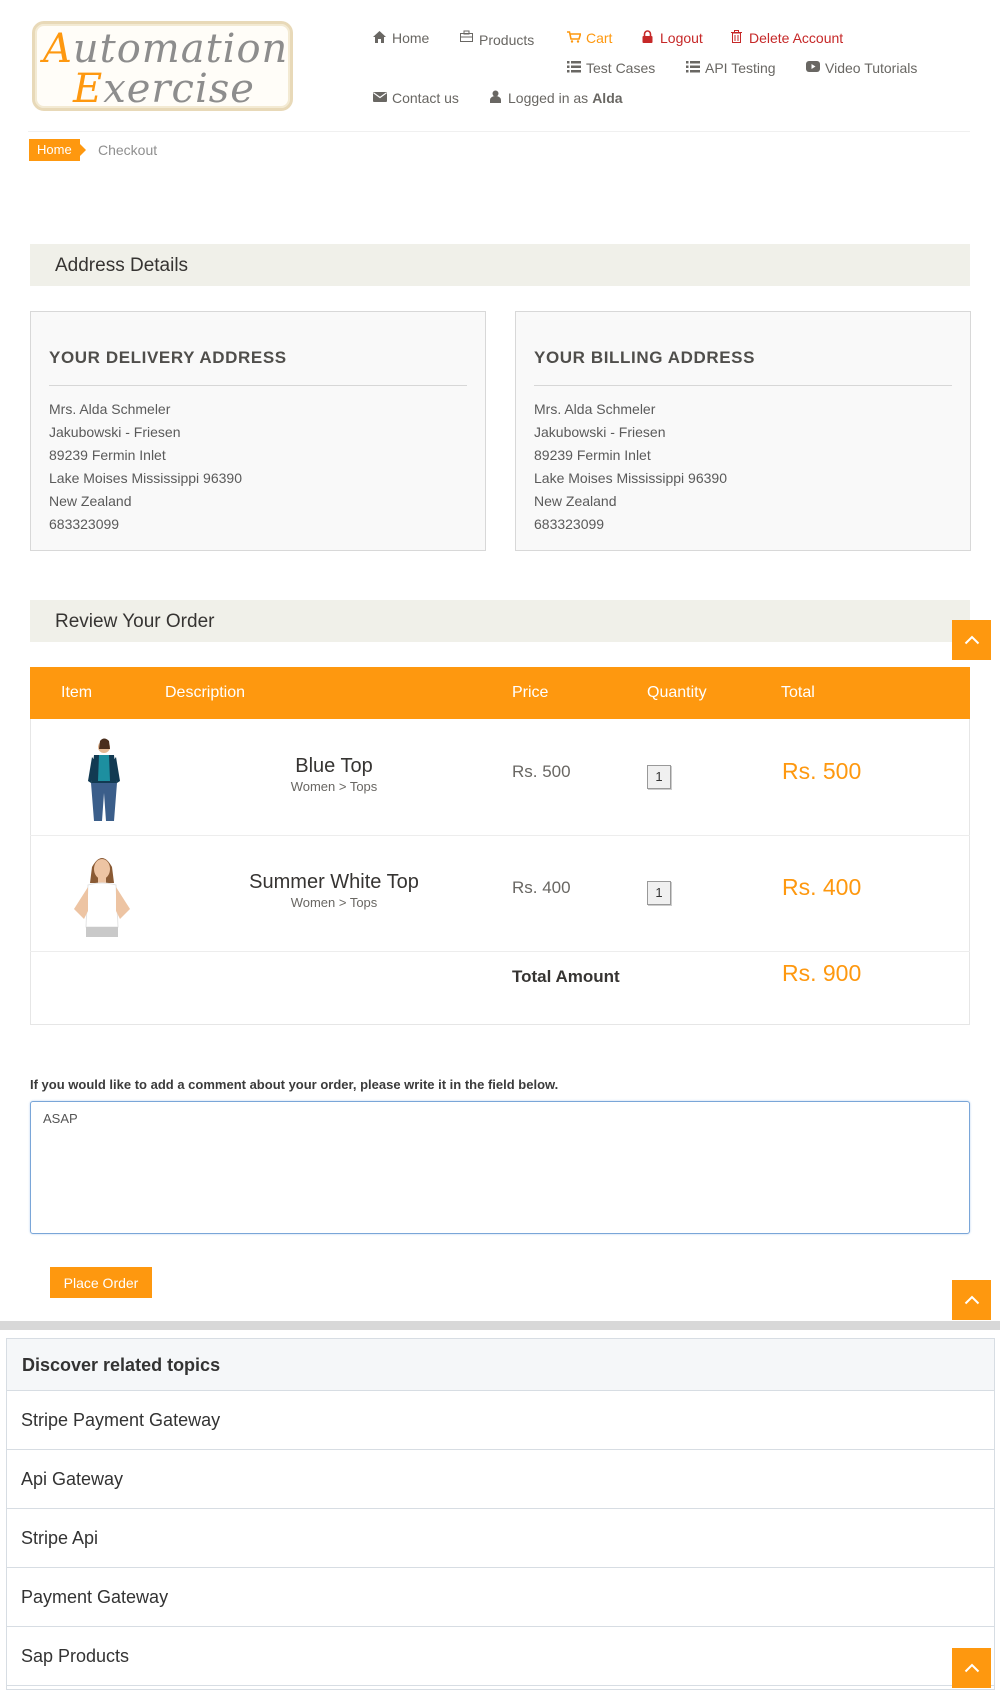 This screenshot has width=1000, height=1690. Describe the element at coordinates (647, 38) in the screenshot. I see `lock-icon` at that location.